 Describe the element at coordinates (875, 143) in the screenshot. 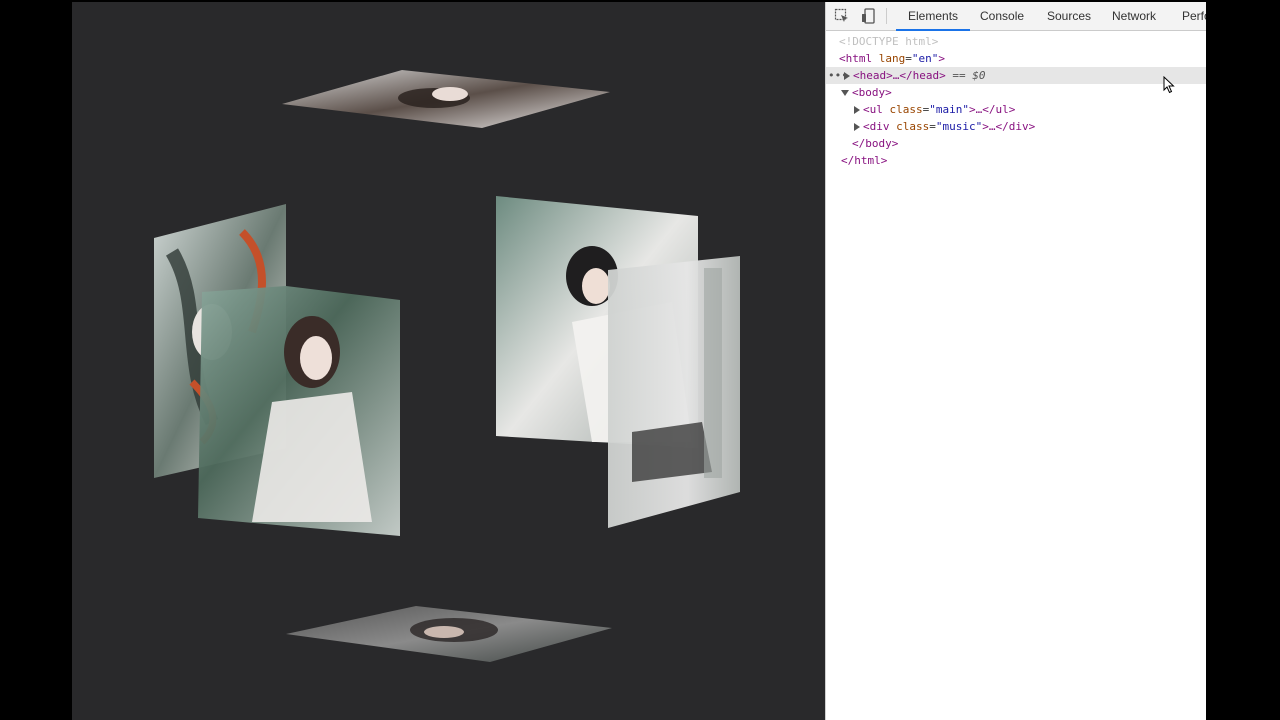

I see `body-close-text: </body>` at that location.